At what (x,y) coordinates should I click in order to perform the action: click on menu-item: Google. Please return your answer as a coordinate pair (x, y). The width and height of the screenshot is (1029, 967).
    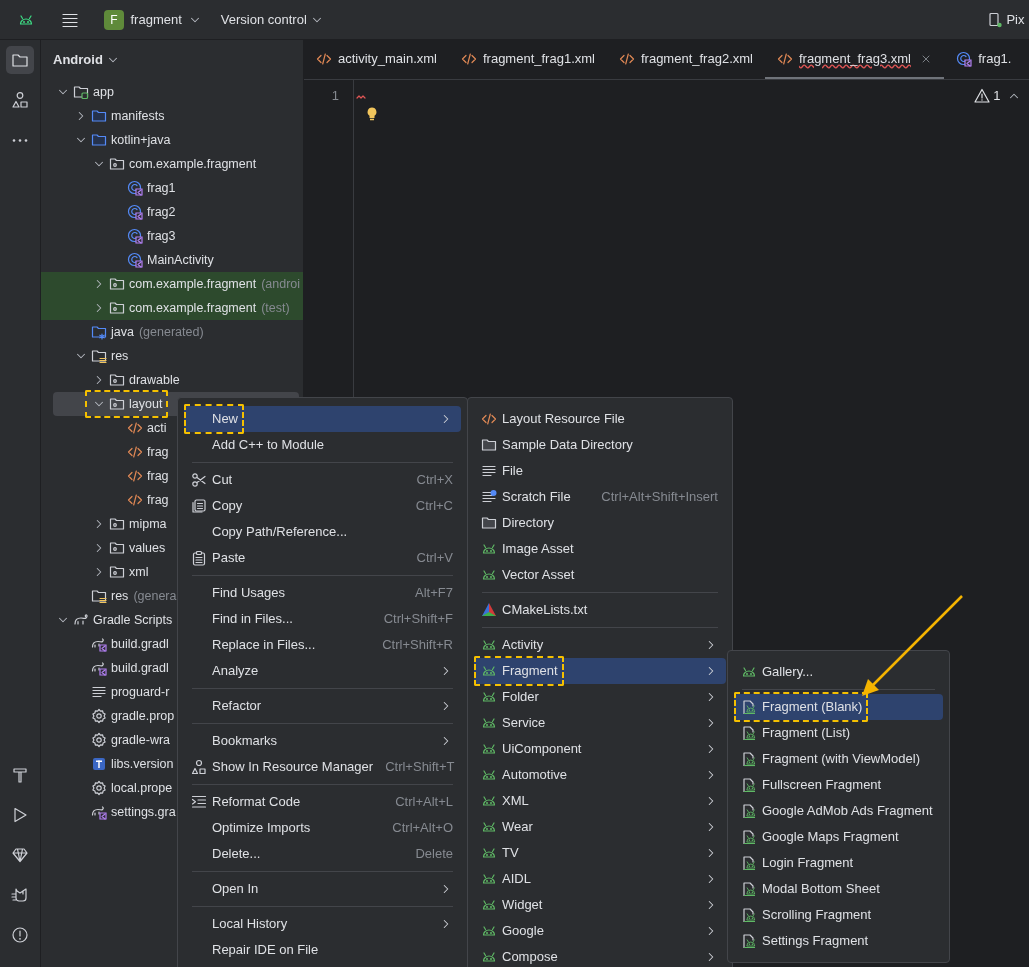
    Looking at the image, I should click on (600, 931).